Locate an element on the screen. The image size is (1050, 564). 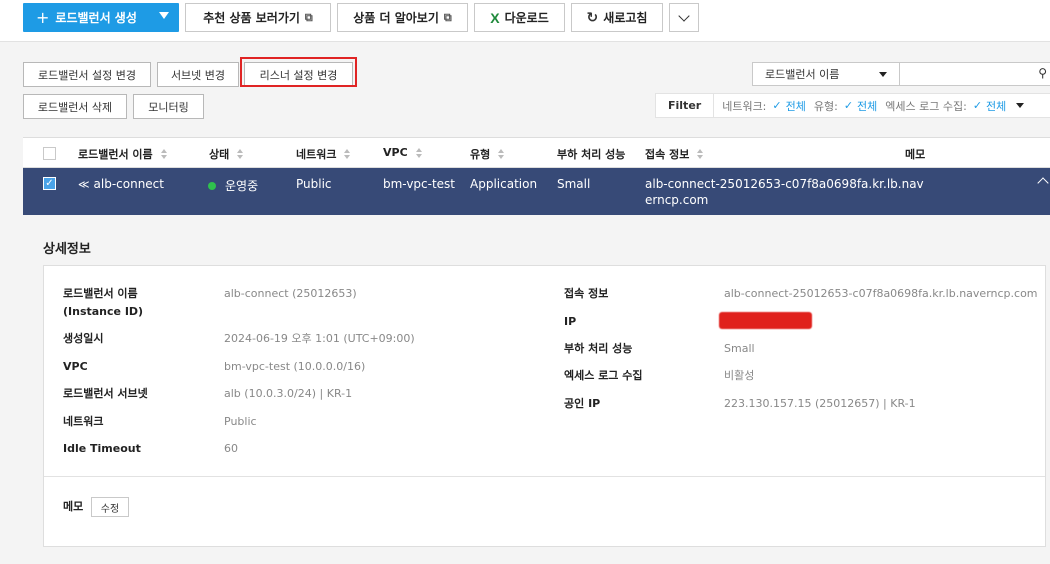
memo-label: 메모 is located at coordinates (73, 506).